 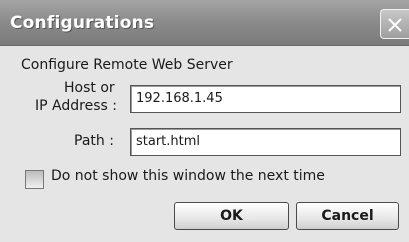 What do you see at coordinates (231, 216) in the screenshot?
I see `ok-button: OK` at bounding box center [231, 216].